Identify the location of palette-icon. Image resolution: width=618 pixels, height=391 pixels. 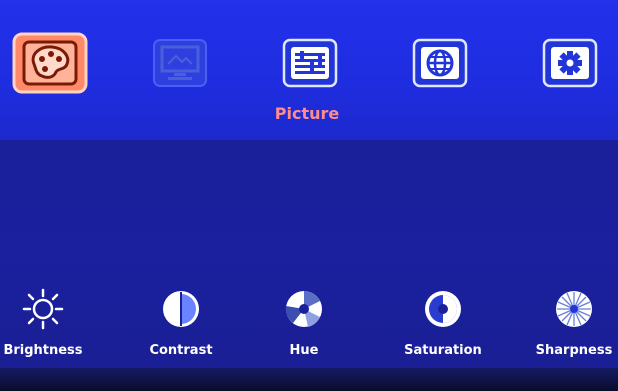
(50, 63).